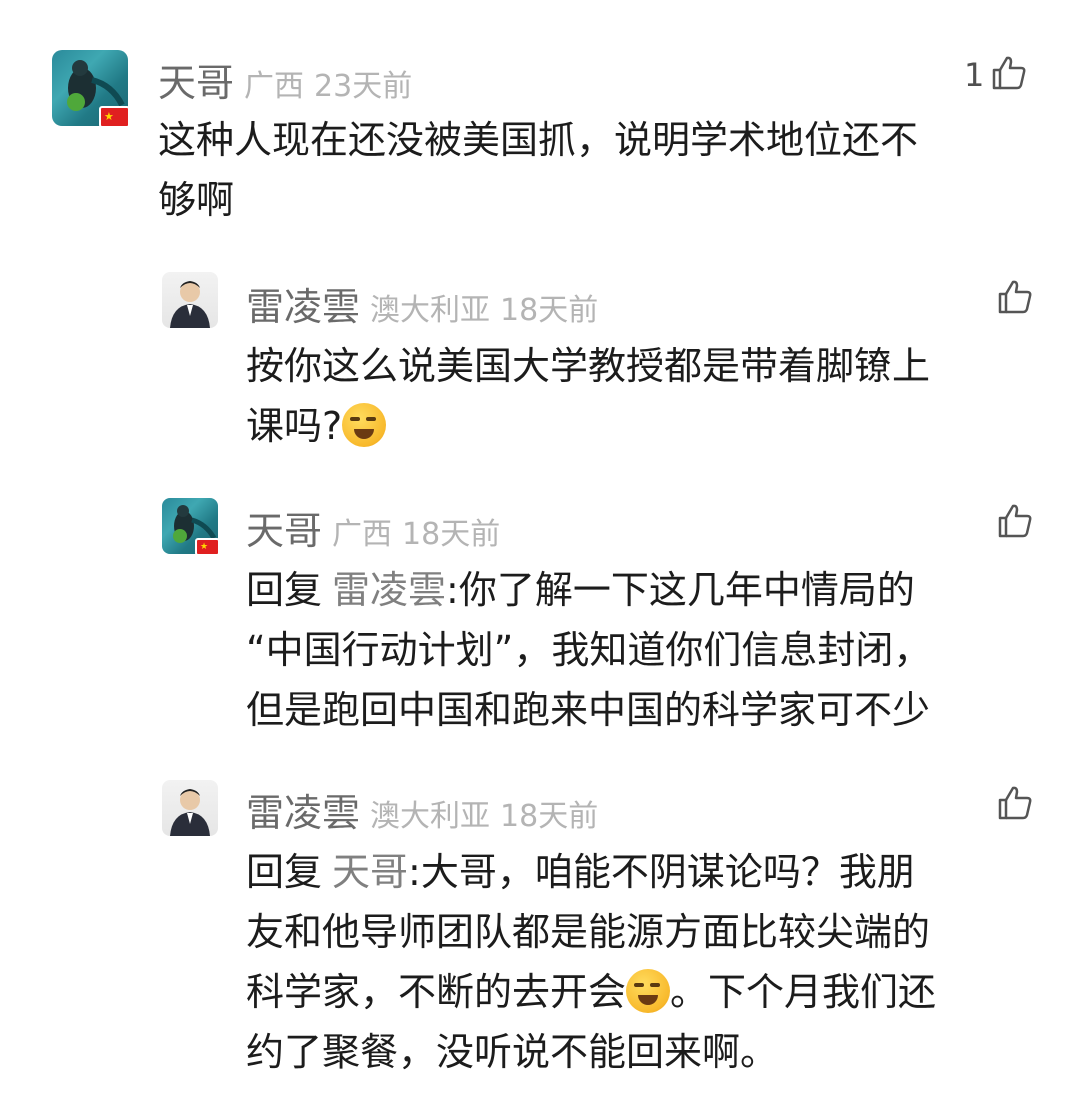  Describe the element at coordinates (538, 140) in the screenshot. I see `comment-line: 这种人现在还没被美国抓，说明学术地位还不` at that location.